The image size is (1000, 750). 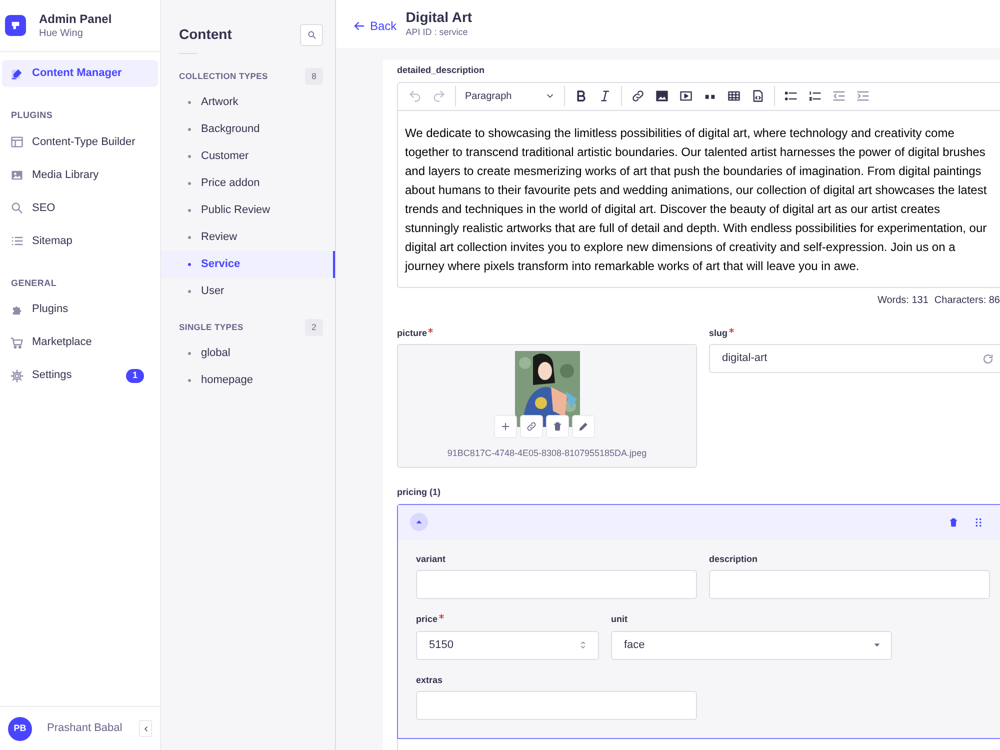 I want to click on editor-text: We dedicate to showcasing the limitless possibilities of digital art, where technology and creativity come together to transcend traditional artistic boundaries. Our talented artist harnesses the power of digital brushes and layers to create mesmerizing works of art that push the boundaries of imagination. From digital paintings about humans to their favourite pets and wedding animations, our collection of digital art showcases the latest trends and techniques in the world of digital art. Discover the beauty of digital art as our artist creates stunningly realistic artworks that are full of detail and depth. With endless possibilities for experimentation, our digital art collection invites you to explore new dimensions of creativity and self-expression. Join us on a journey where pixels transform into remarkable works of art that will leave you in awe., so click(x=699, y=198).